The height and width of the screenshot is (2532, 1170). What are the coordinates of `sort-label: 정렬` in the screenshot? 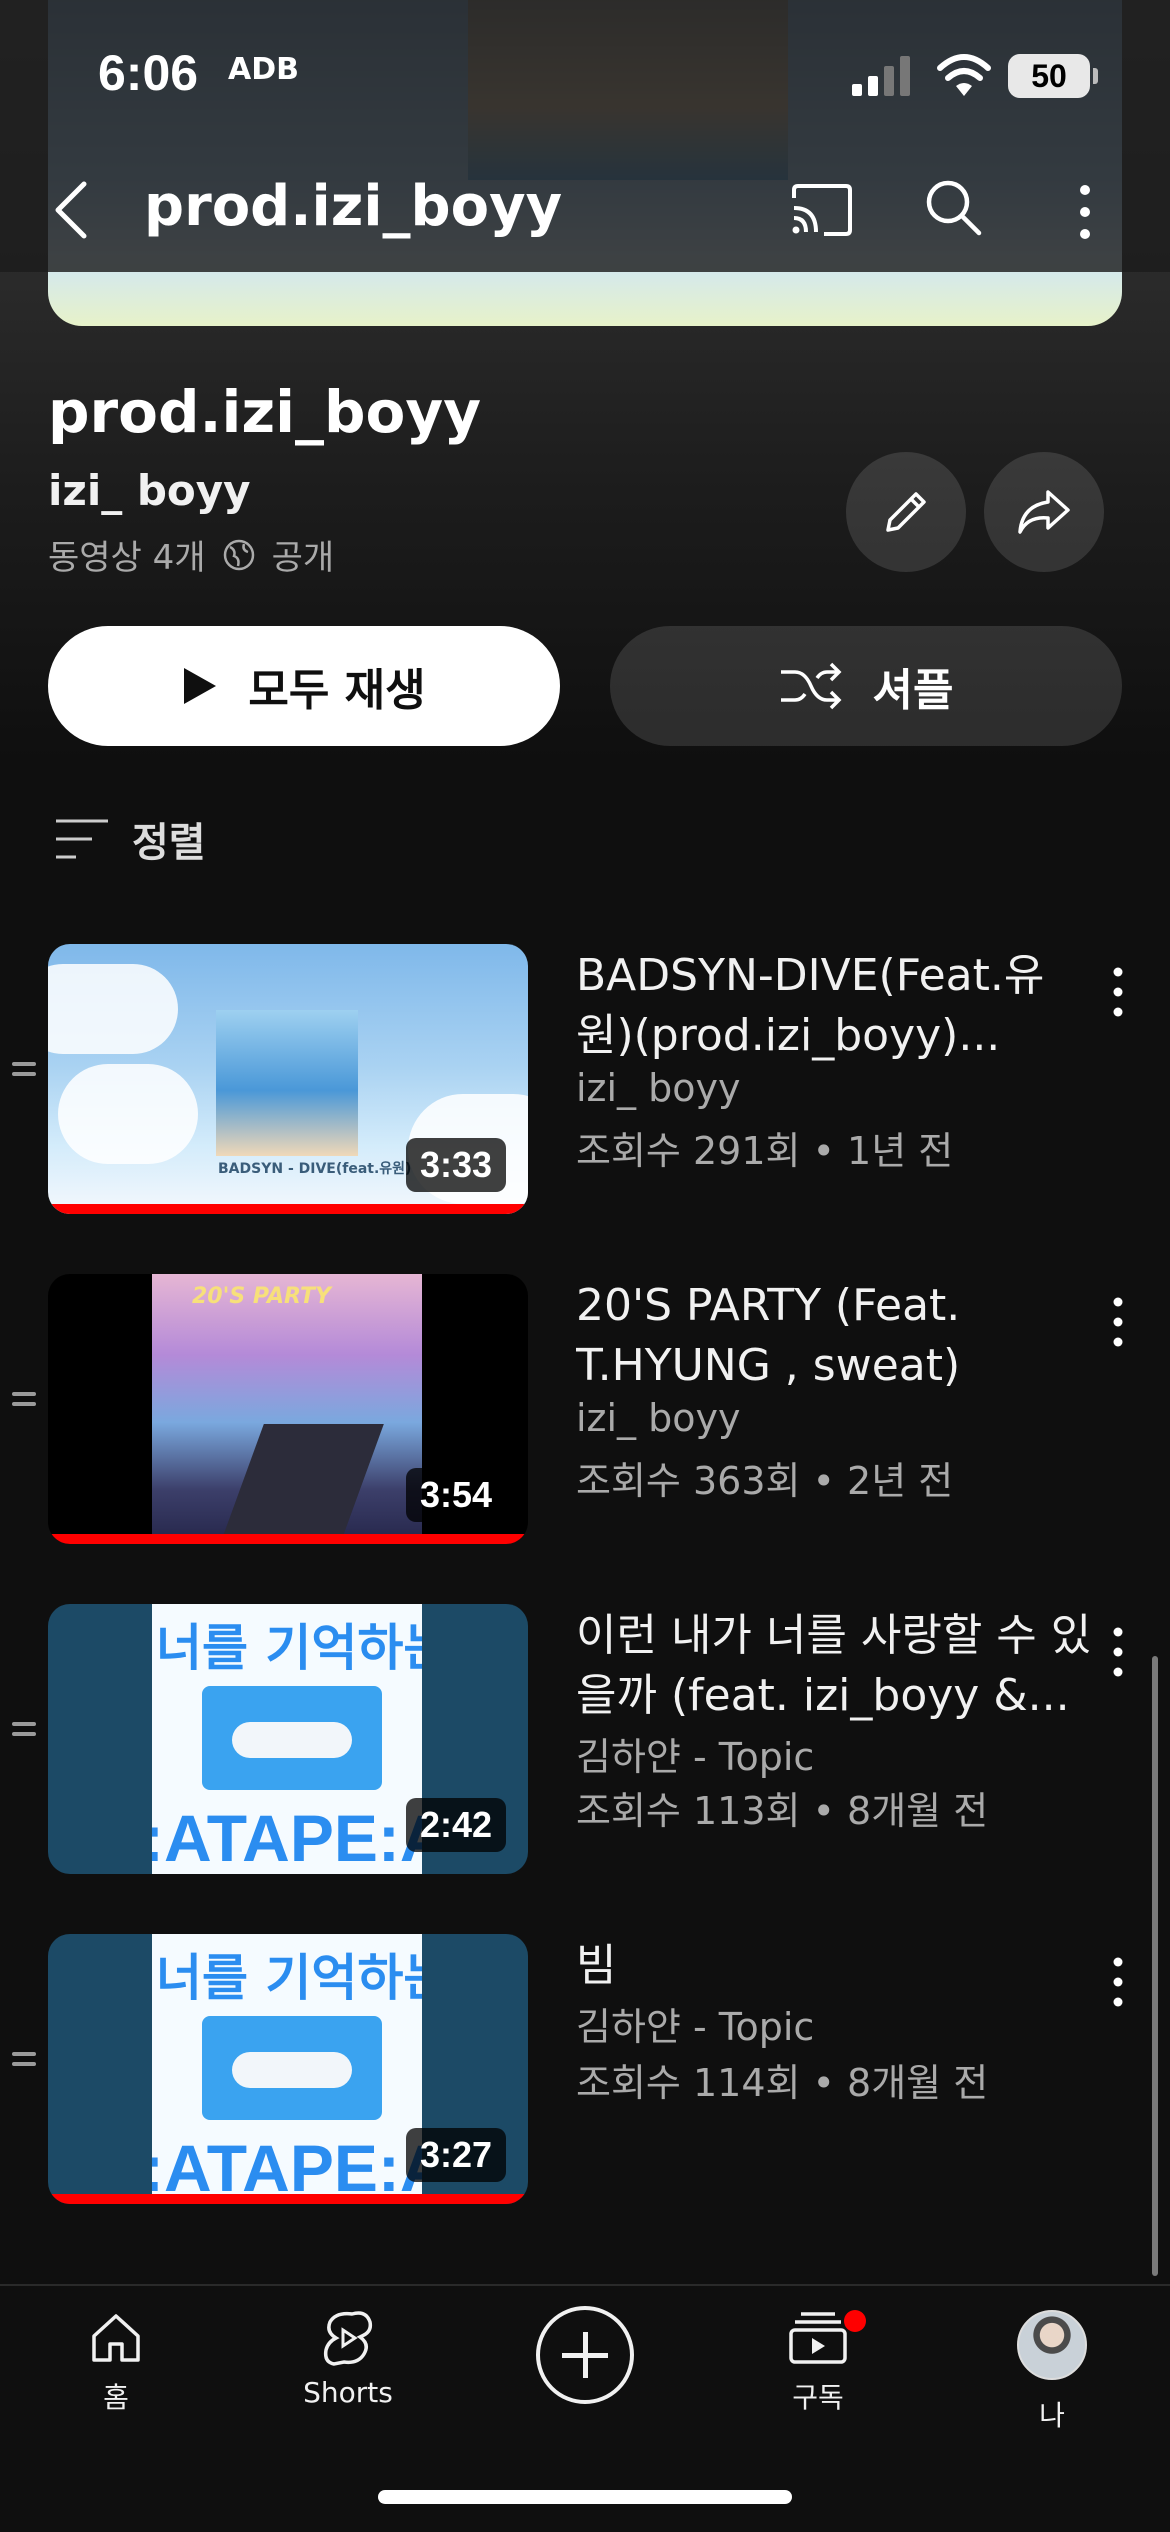 It's located at (169, 843).